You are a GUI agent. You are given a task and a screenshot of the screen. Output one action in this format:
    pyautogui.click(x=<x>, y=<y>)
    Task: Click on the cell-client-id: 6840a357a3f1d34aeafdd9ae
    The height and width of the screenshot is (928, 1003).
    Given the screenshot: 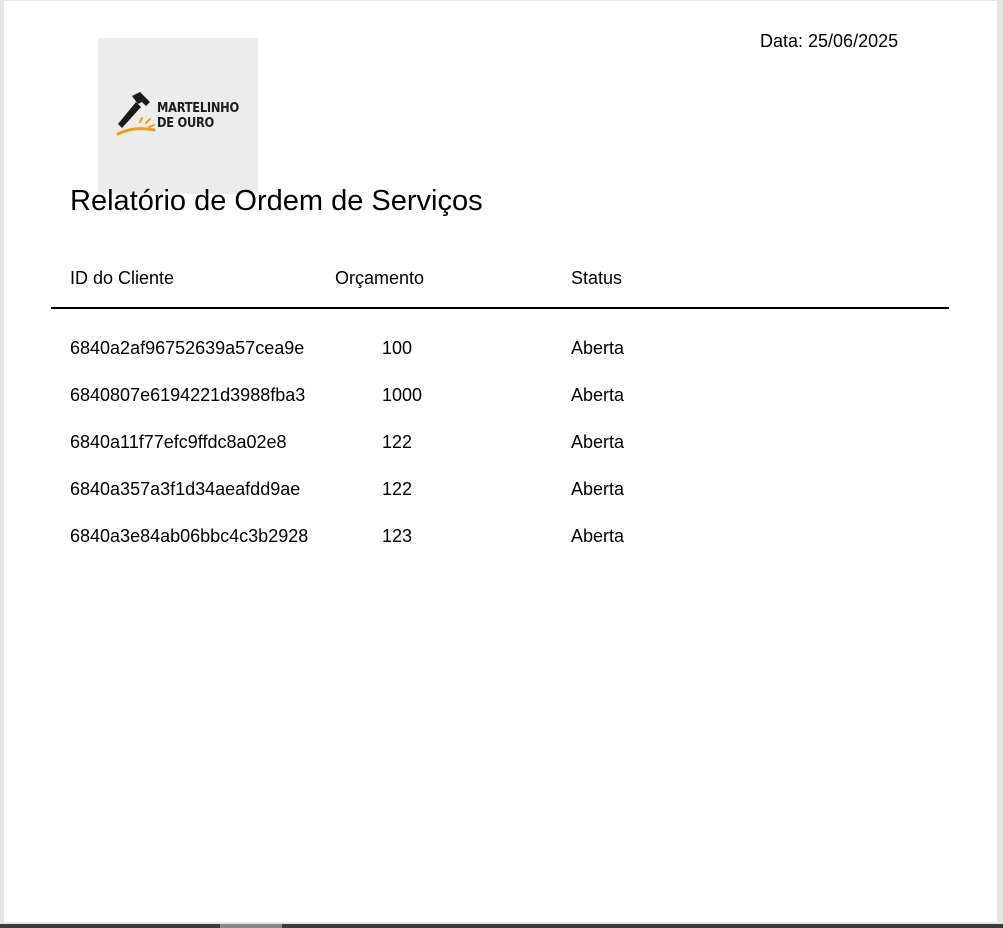 What is the action you would take?
    pyautogui.click(x=185, y=489)
    